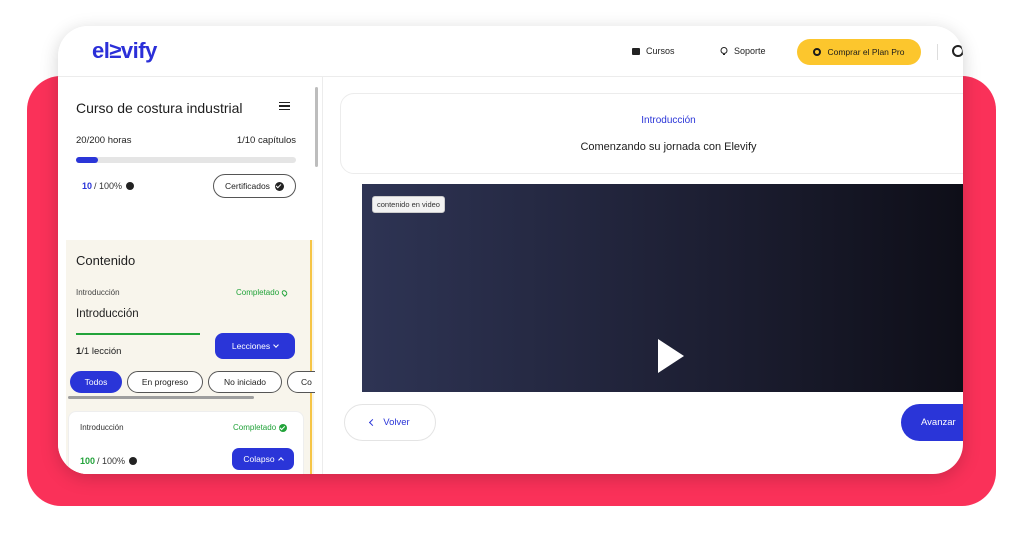  I want to click on section-status-label: Completado, so click(258, 292).